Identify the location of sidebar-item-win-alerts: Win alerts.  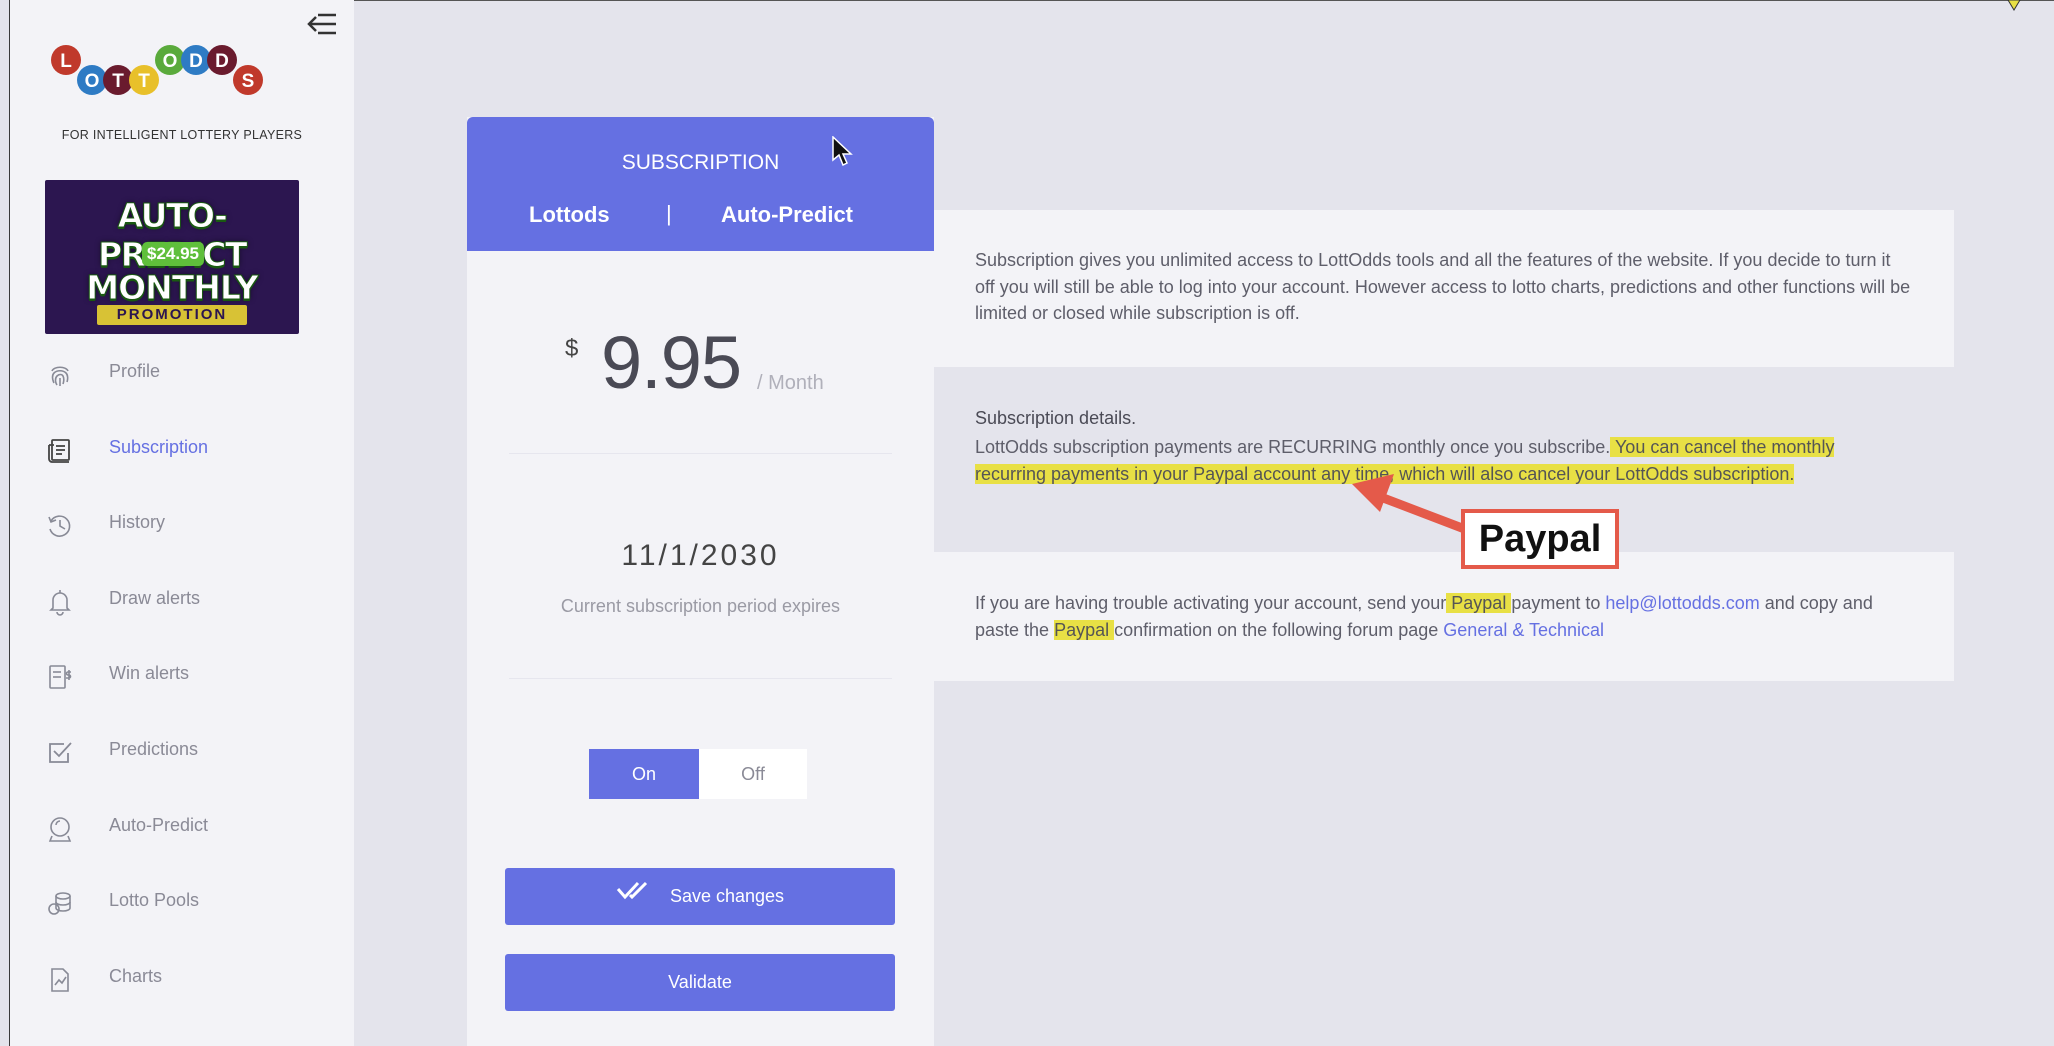
(182, 675).